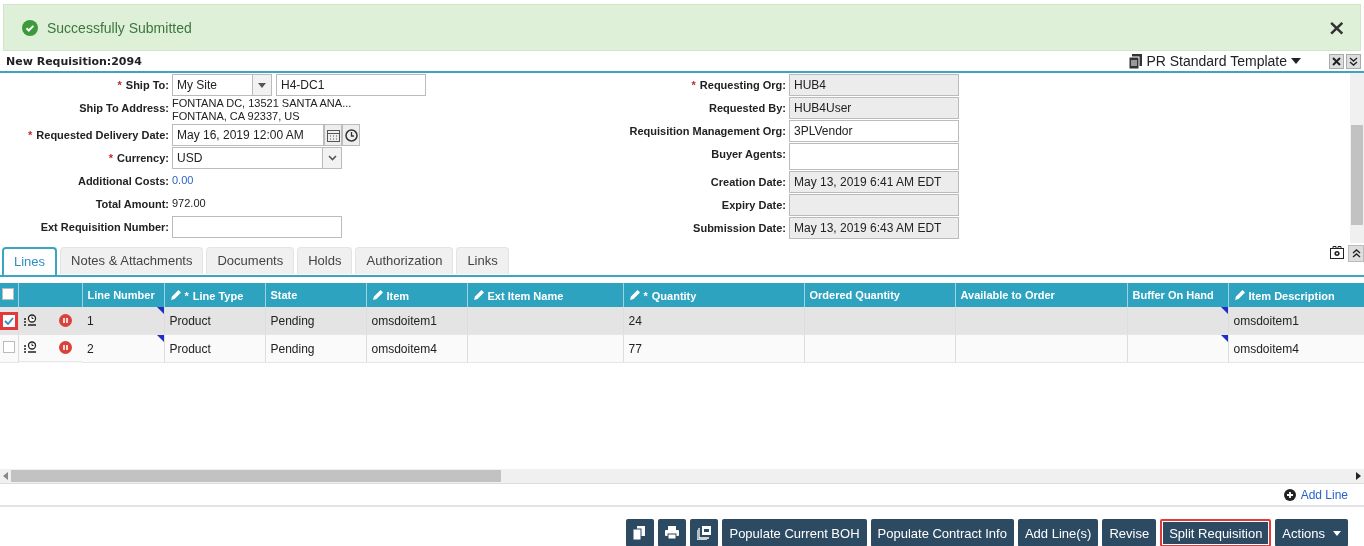  What do you see at coordinates (351, 85) in the screenshot?
I see `input-field: H4-DC1` at bounding box center [351, 85].